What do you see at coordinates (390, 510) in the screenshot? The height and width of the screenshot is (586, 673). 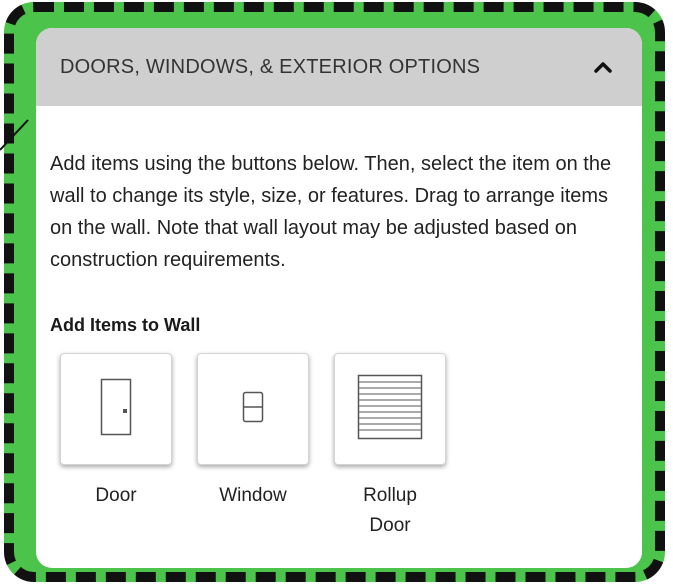 I see `rollup-door-label: Rollup Door` at bounding box center [390, 510].